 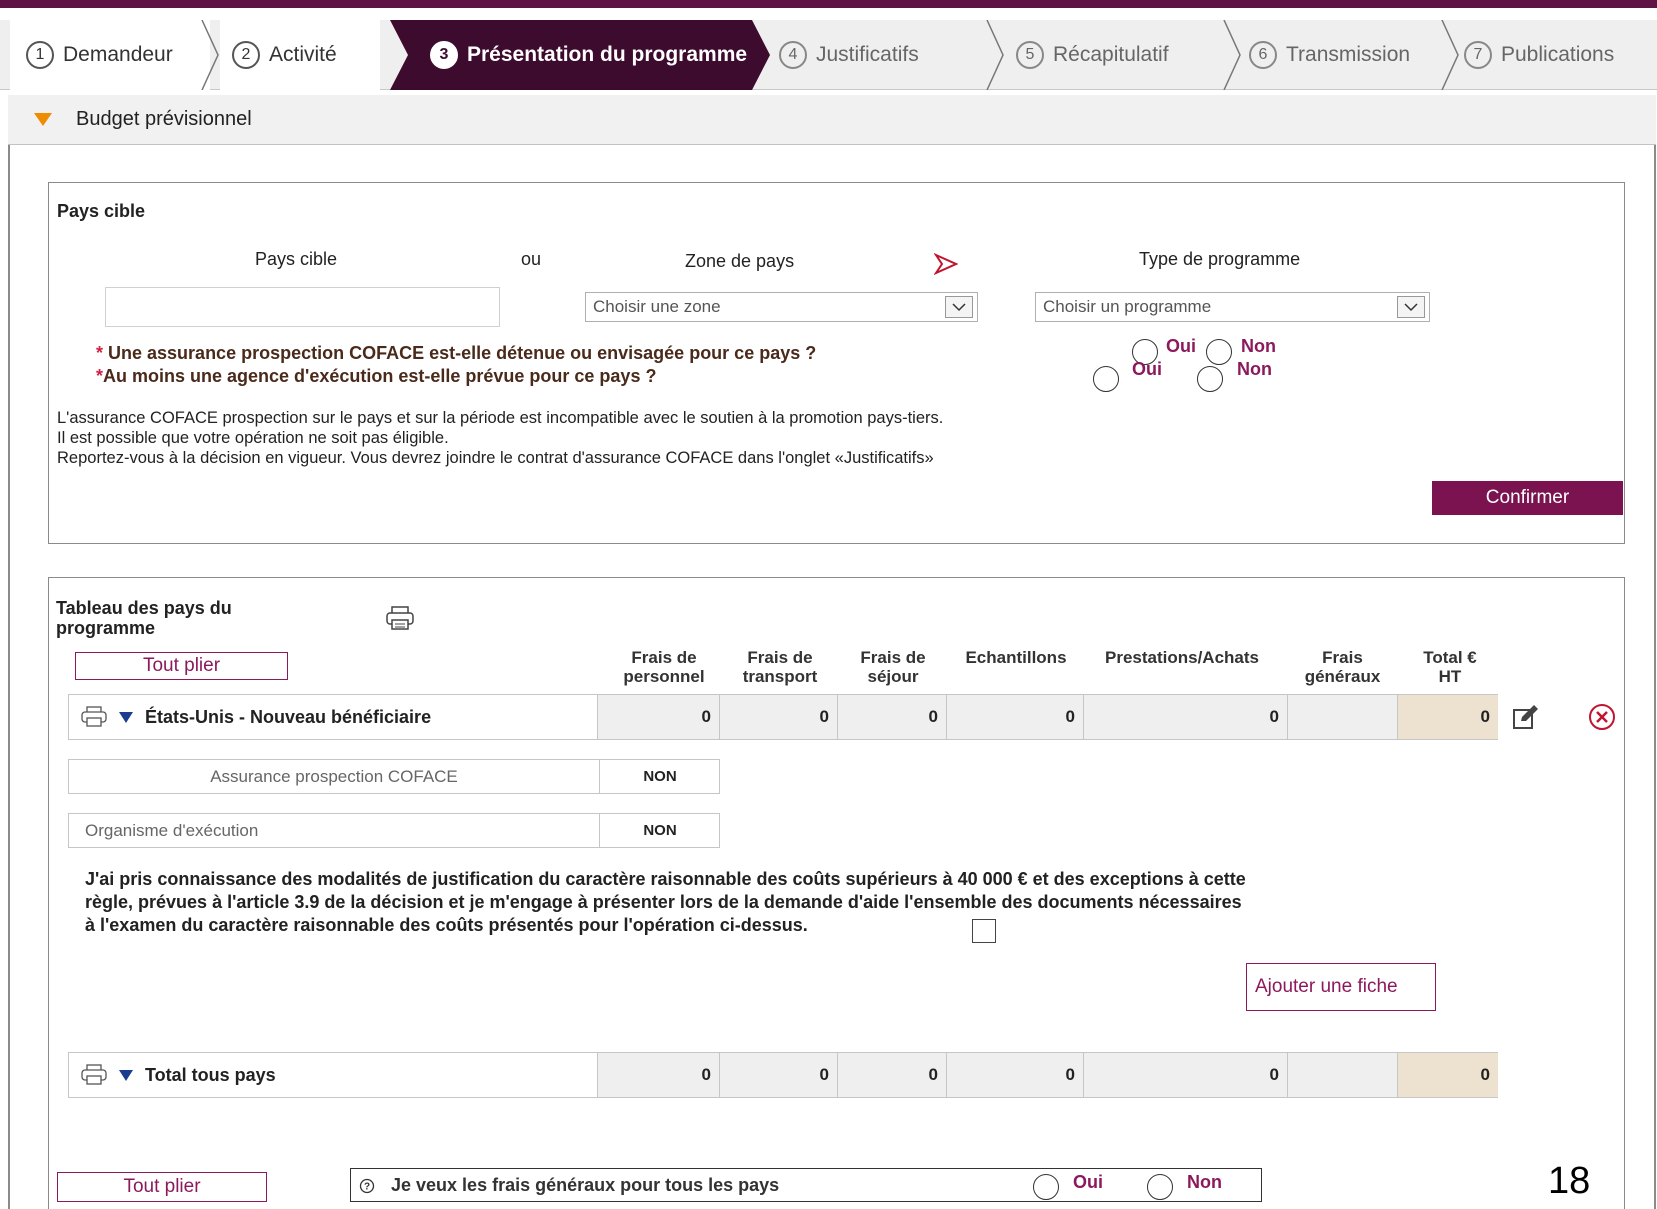 What do you see at coordinates (891, 717) in the screenshot?
I see `cell-frais-sejour: 0` at bounding box center [891, 717].